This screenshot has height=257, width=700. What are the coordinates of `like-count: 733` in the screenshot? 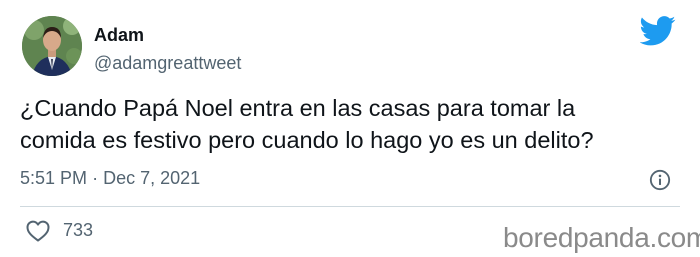 It's located at (78, 230).